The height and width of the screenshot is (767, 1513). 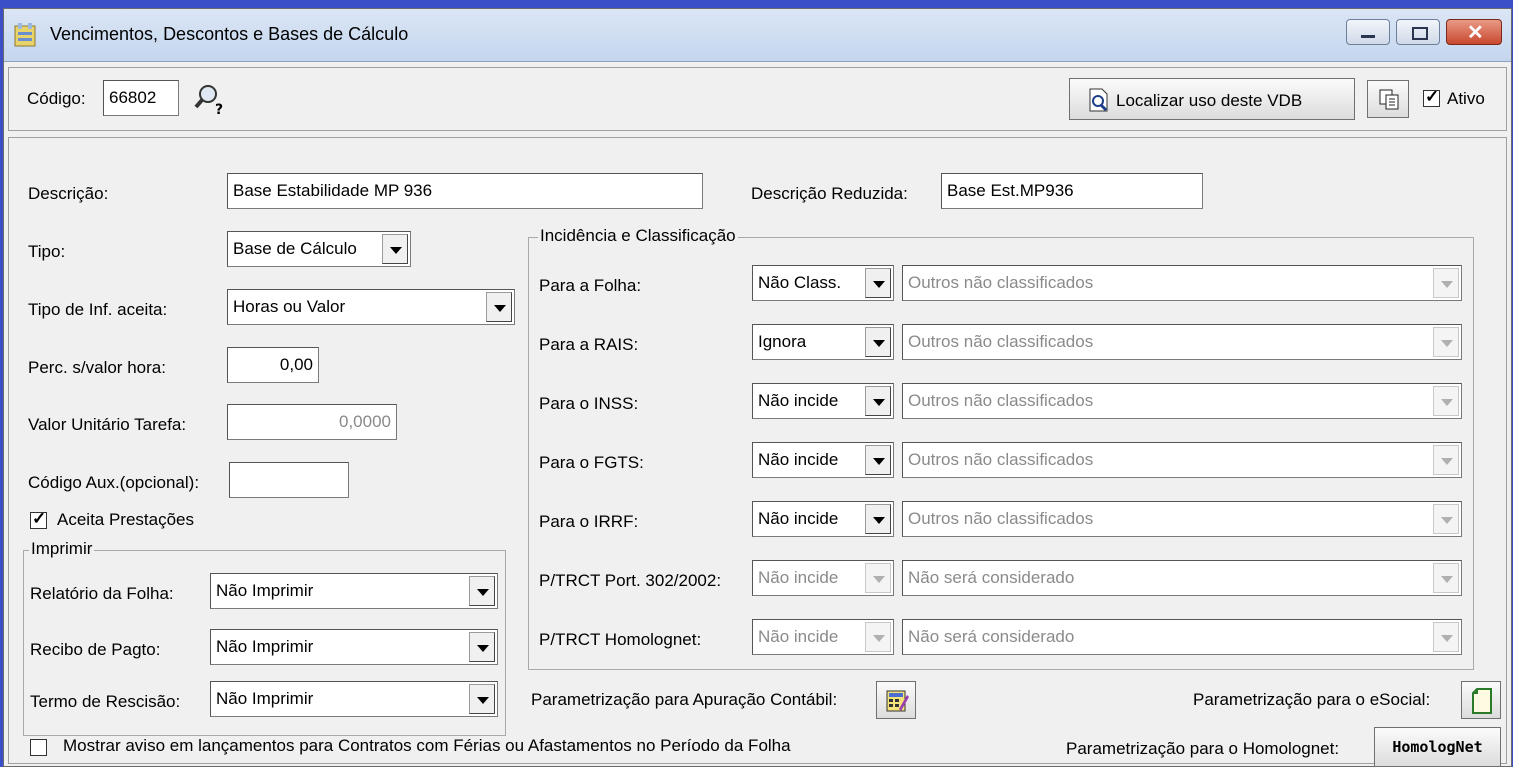 I want to click on para-fgts-select: Não incide, so click(x=823, y=460).